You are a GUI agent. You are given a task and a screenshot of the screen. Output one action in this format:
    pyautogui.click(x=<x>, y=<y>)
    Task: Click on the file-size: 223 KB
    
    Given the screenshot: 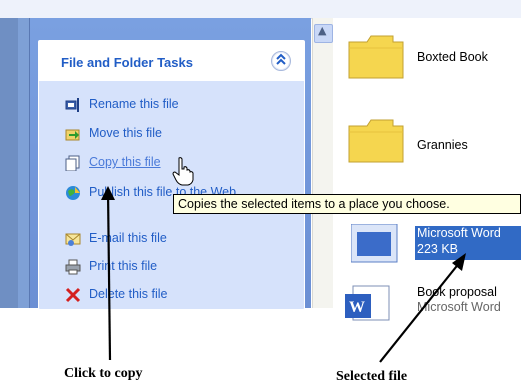 What is the action you would take?
    pyautogui.click(x=438, y=249)
    